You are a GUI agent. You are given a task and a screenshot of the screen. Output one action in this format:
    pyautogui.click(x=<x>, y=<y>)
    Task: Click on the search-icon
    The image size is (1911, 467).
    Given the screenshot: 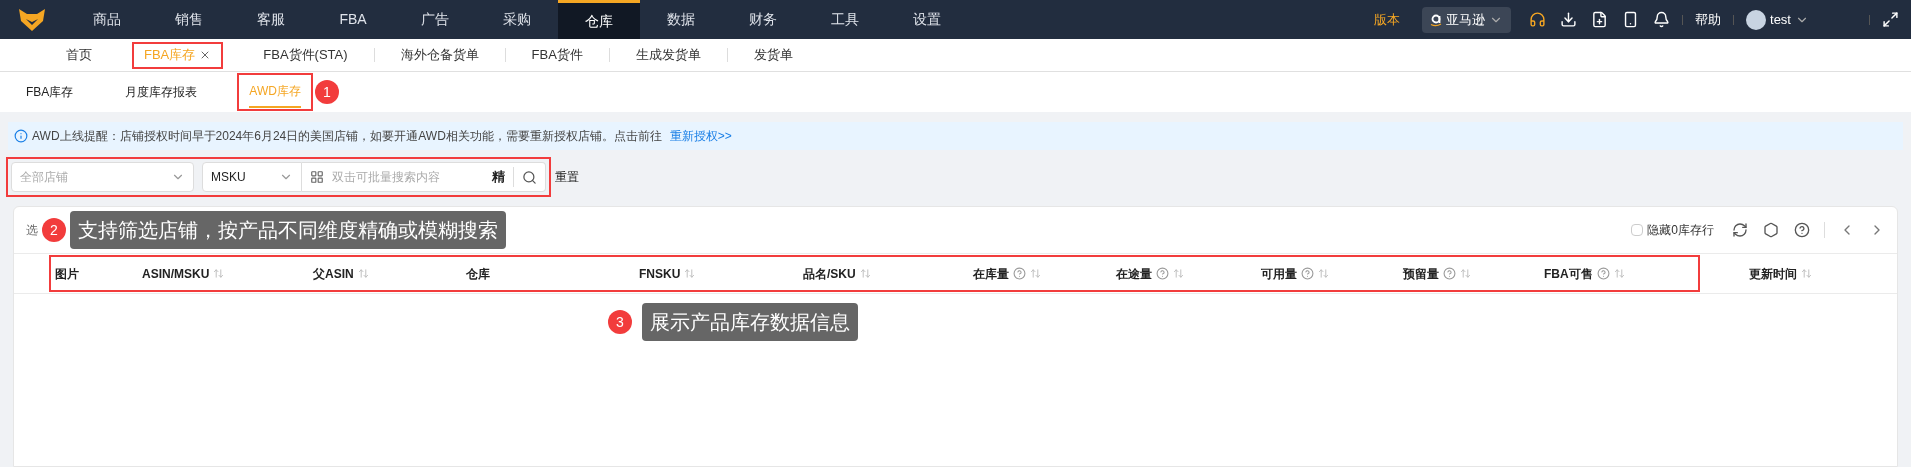 What is the action you would take?
    pyautogui.click(x=529, y=177)
    